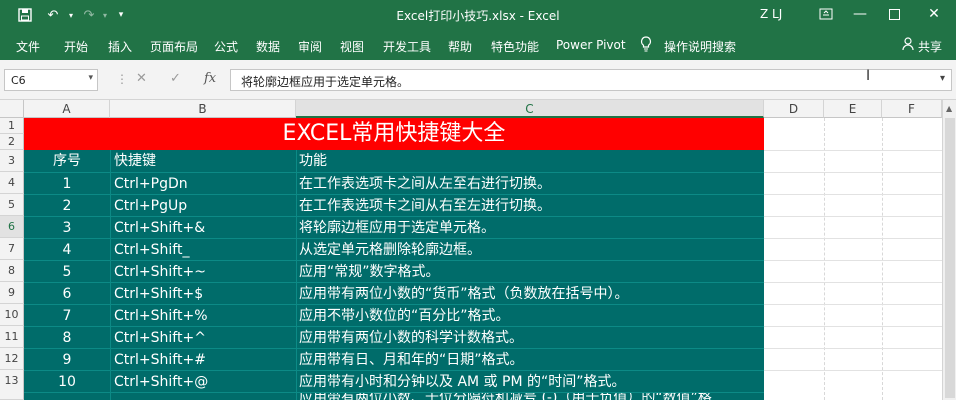 This screenshot has height=400, width=956. Describe the element at coordinates (530, 183) in the screenshot. I see `table-cell-func: 在工作表选项卡之间从左至右进行切换。` at that location.